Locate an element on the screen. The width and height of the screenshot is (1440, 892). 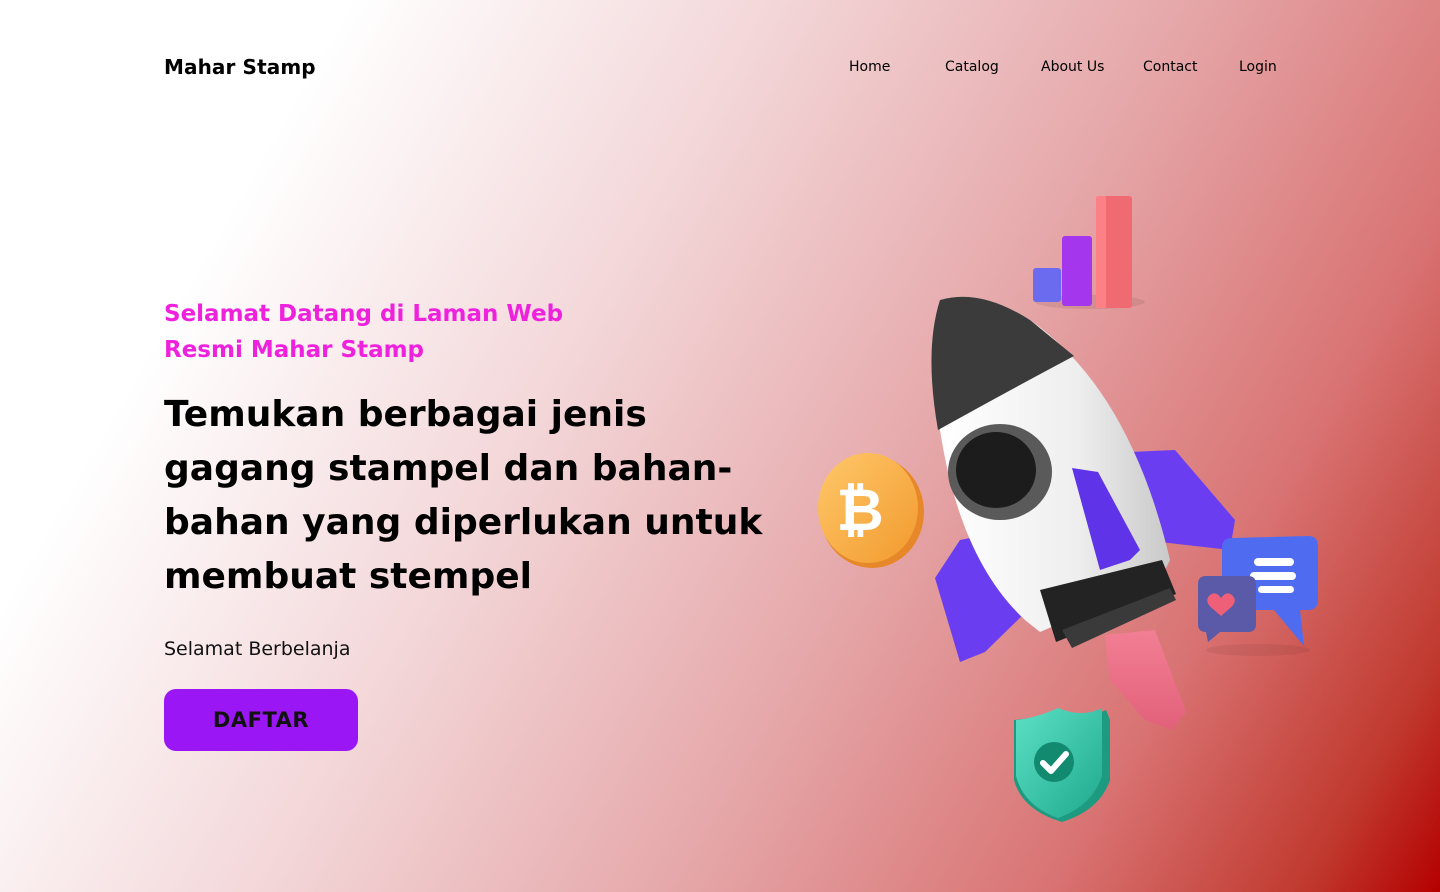
main-nav: Home Catalog About Us Contact Login is located at coordinates (720, 69).